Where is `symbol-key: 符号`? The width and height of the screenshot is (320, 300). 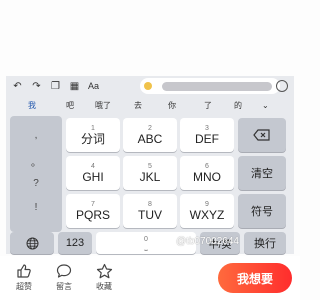 symbol-key: 符号 is located at coordinates (262, 211).